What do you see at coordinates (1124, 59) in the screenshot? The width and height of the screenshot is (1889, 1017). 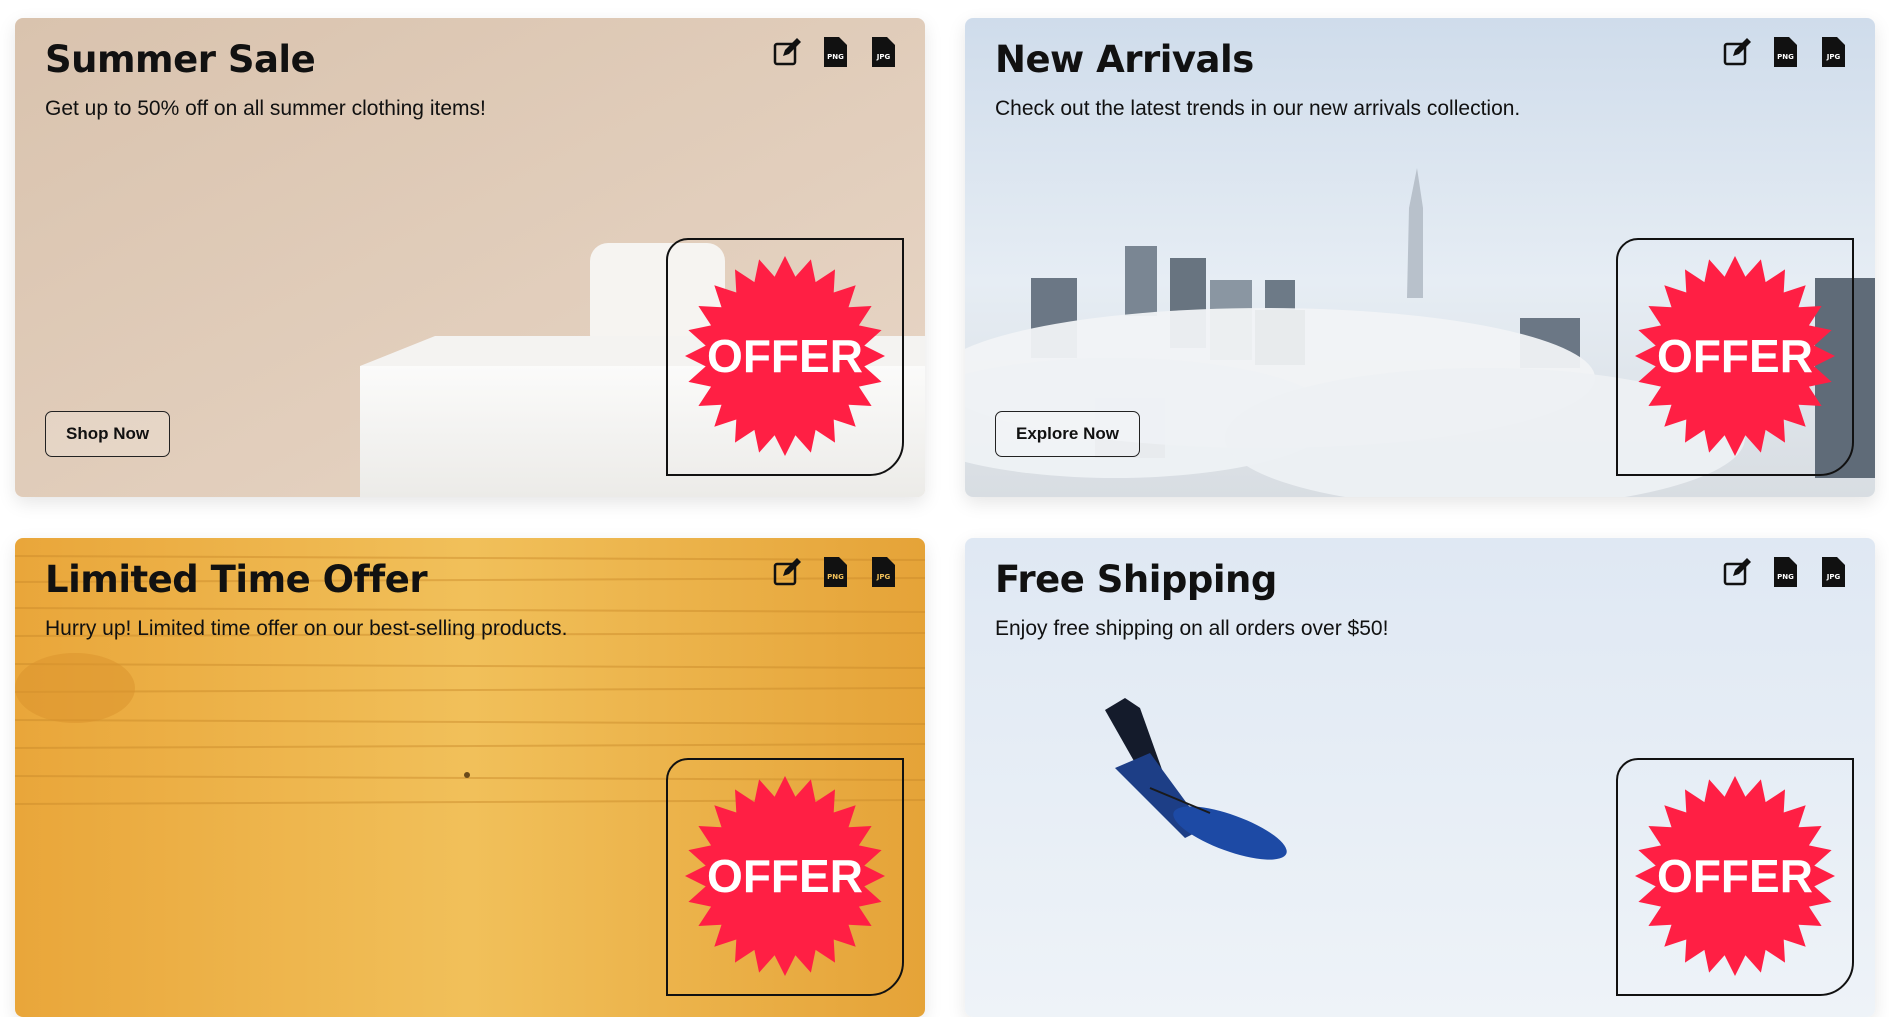 I see `banner-title: New Arrivals` at bounding box center [1124, 59].